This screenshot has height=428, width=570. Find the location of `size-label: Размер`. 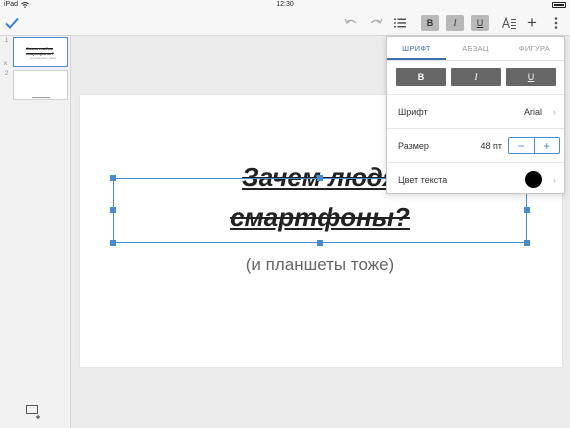

size-label: Размер is located at coordinates (413, 146).